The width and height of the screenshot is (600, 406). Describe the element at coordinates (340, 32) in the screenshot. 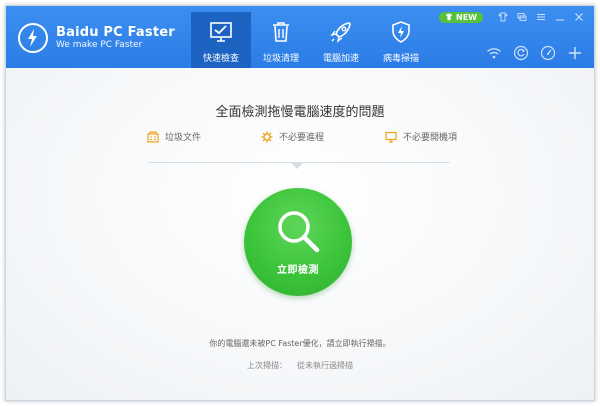

I see `rocket-icon` at that location.